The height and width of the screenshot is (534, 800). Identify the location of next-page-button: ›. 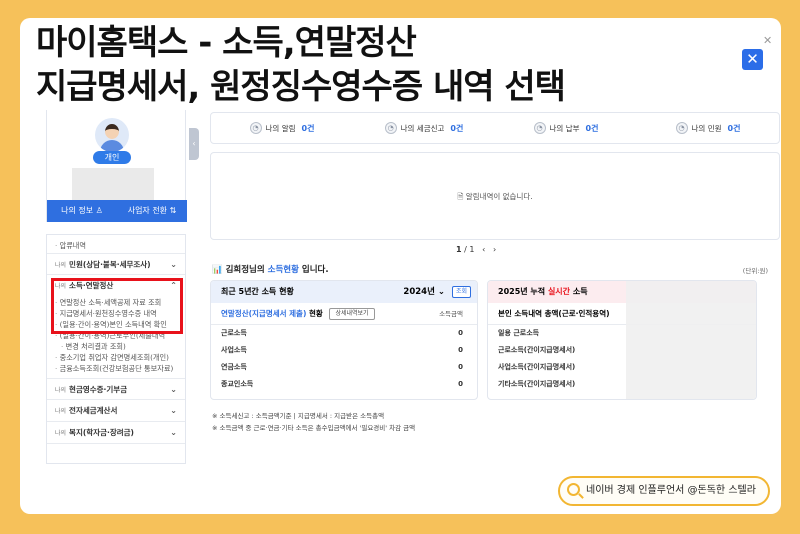
(494, 249).